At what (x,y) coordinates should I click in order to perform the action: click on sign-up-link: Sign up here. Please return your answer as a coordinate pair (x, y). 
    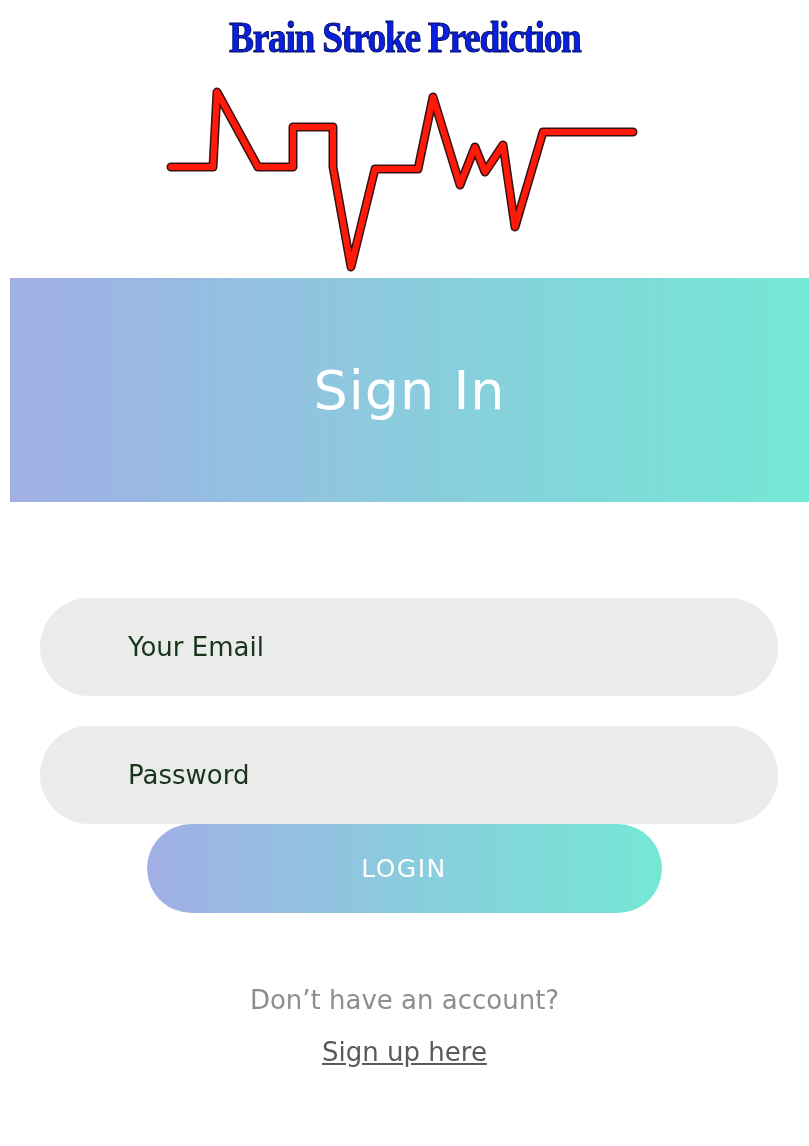
    Looking at the image, I should click on (404, 1052).